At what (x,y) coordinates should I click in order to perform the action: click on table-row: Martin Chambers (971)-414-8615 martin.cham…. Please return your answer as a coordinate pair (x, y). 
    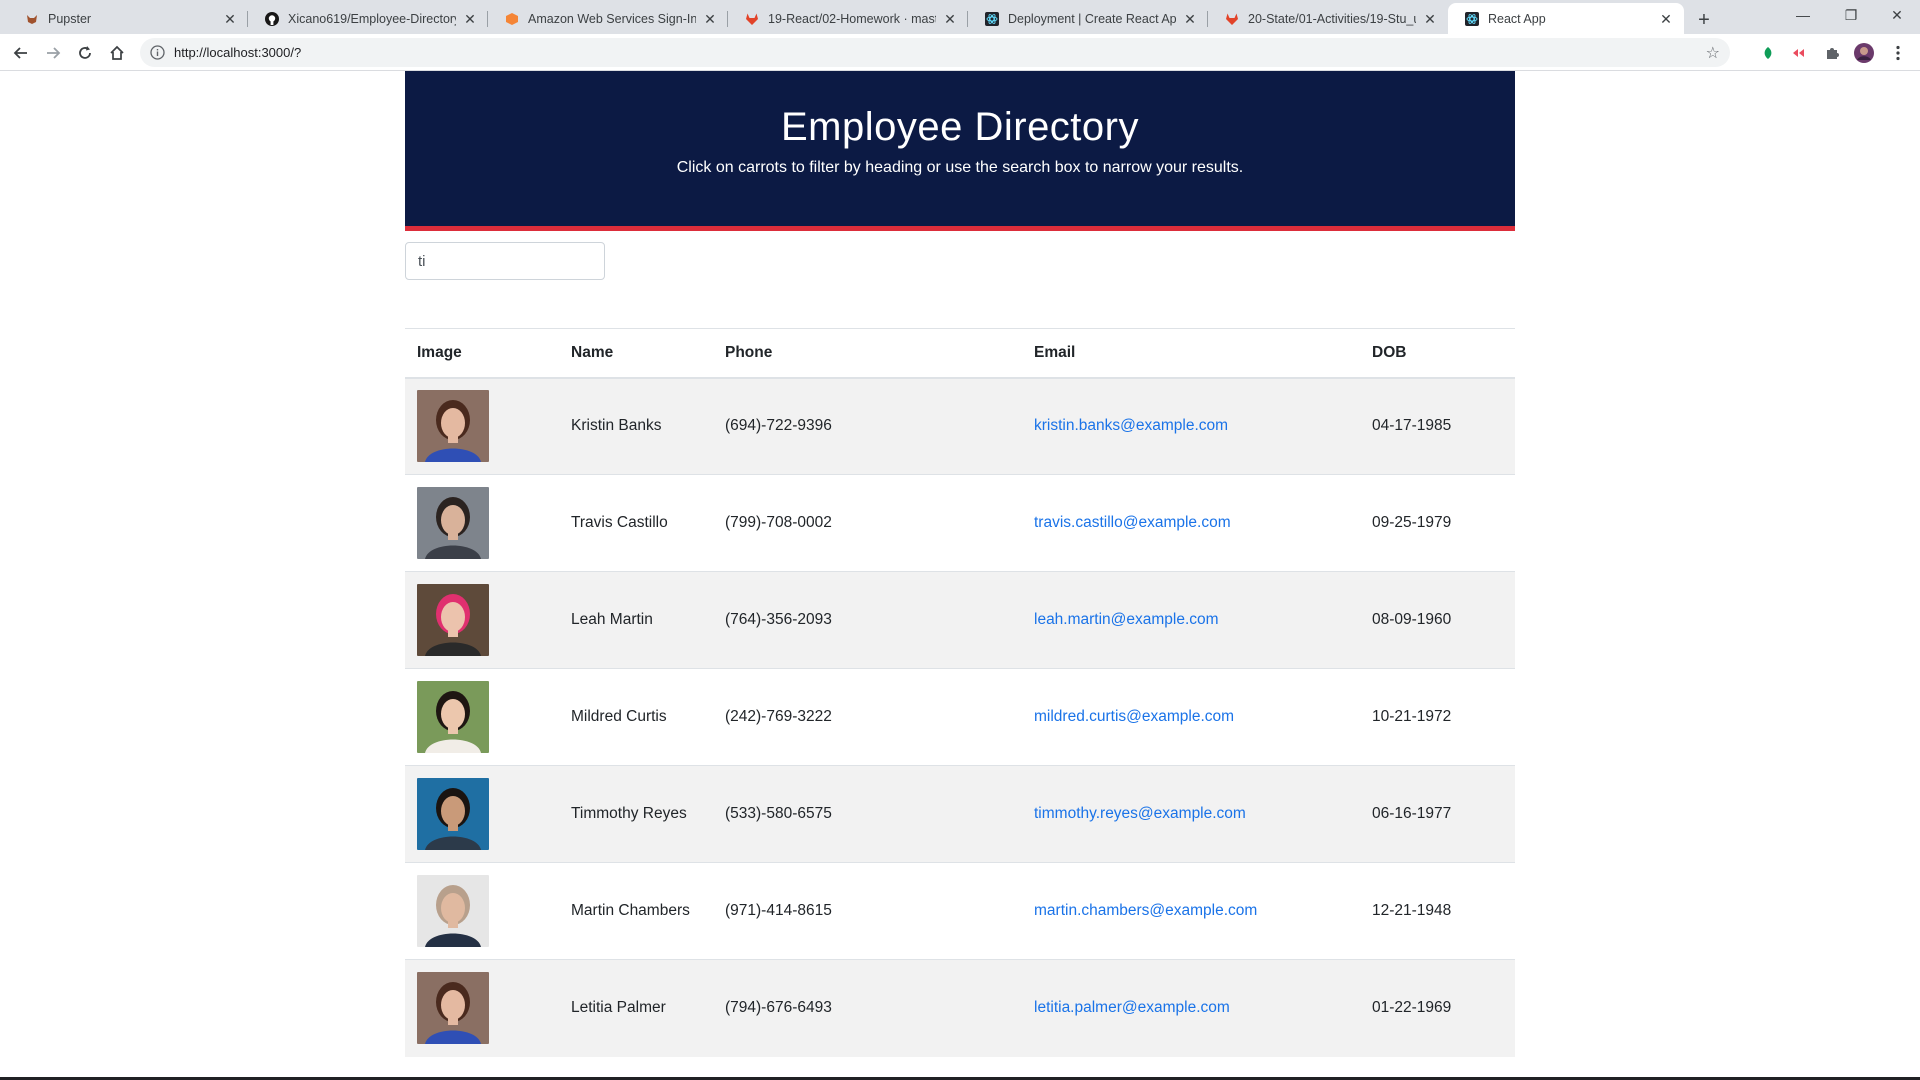
    Looking at the image, I should click on (960, 911).